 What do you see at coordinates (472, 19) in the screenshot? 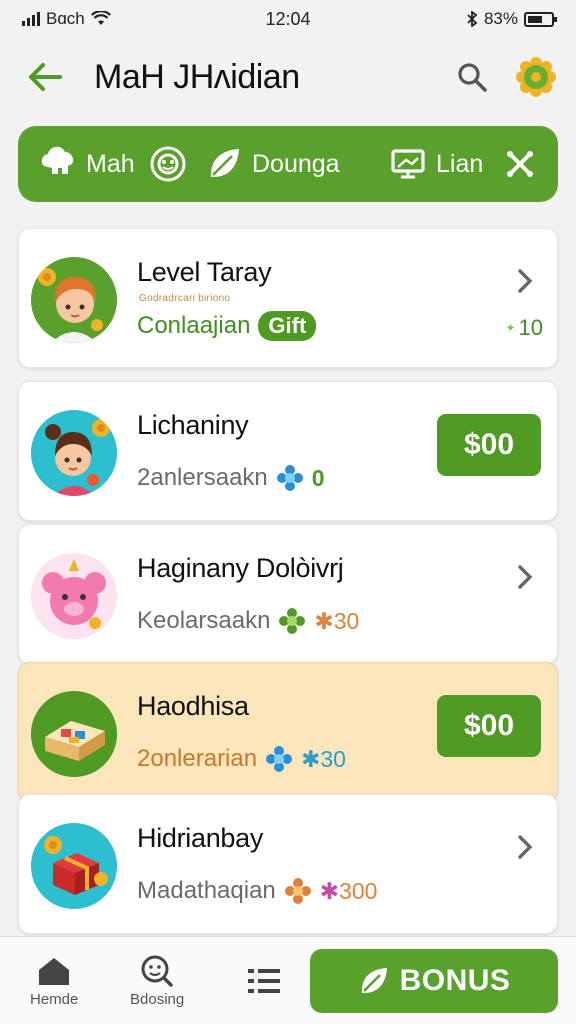
I see `bluetooth-icon` at bounding box center [472, 19].